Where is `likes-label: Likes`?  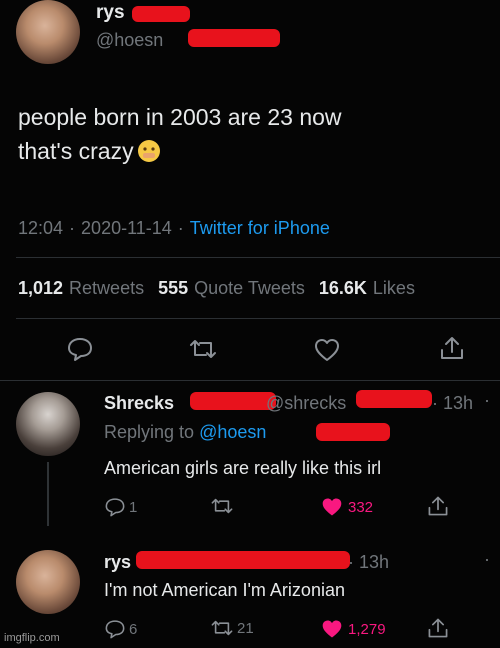
likes-label: Likes is located at coordinates (394, 288).